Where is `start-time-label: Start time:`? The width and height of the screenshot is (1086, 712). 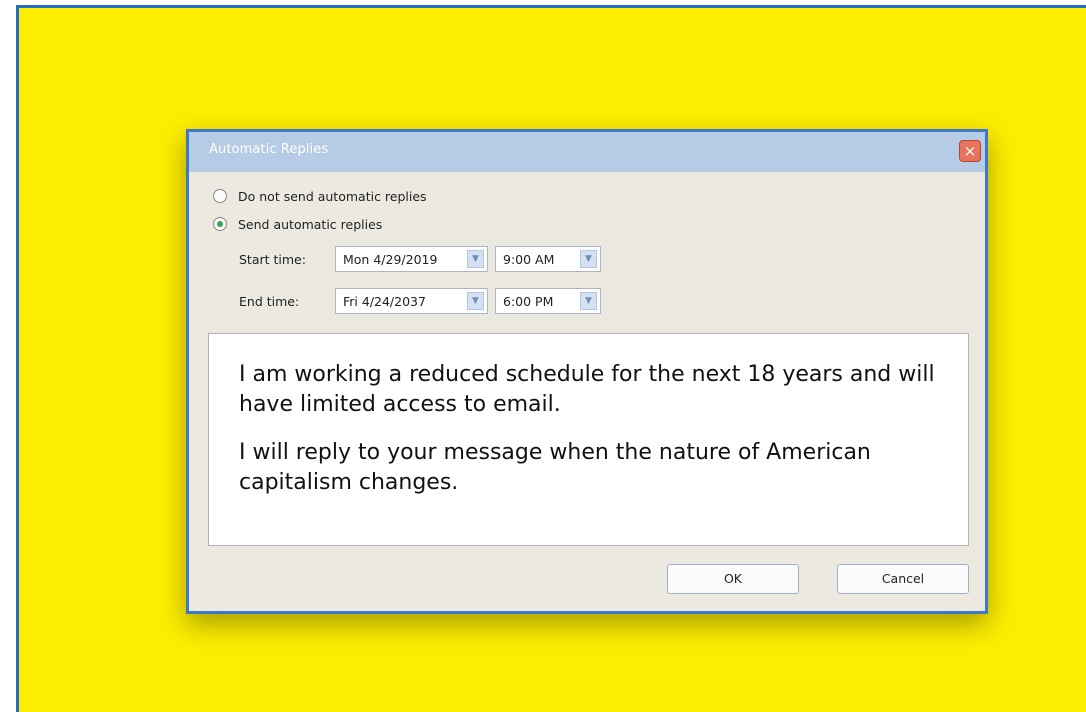
start-time-label: Start time: is located at coordinates (272, 259).